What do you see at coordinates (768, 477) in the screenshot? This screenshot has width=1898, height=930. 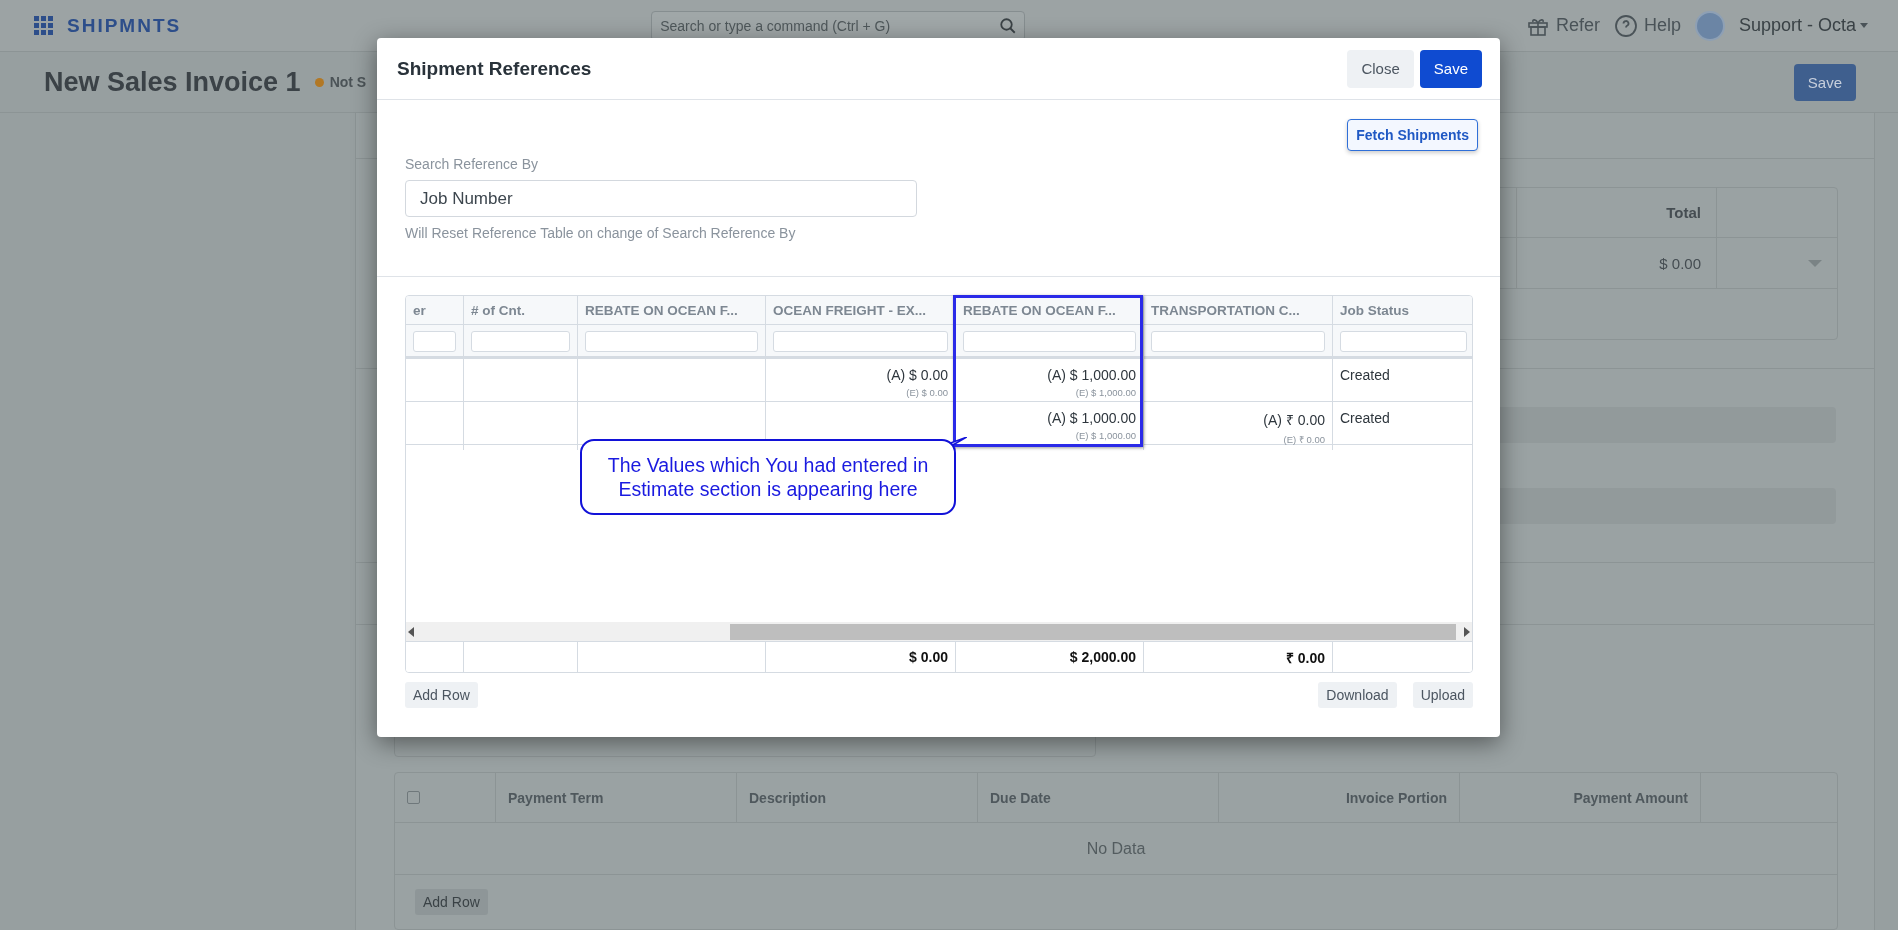 I see `callout-note: The Values which You had entered in Estimate section is appearing here` at bounding box center [768, 477].